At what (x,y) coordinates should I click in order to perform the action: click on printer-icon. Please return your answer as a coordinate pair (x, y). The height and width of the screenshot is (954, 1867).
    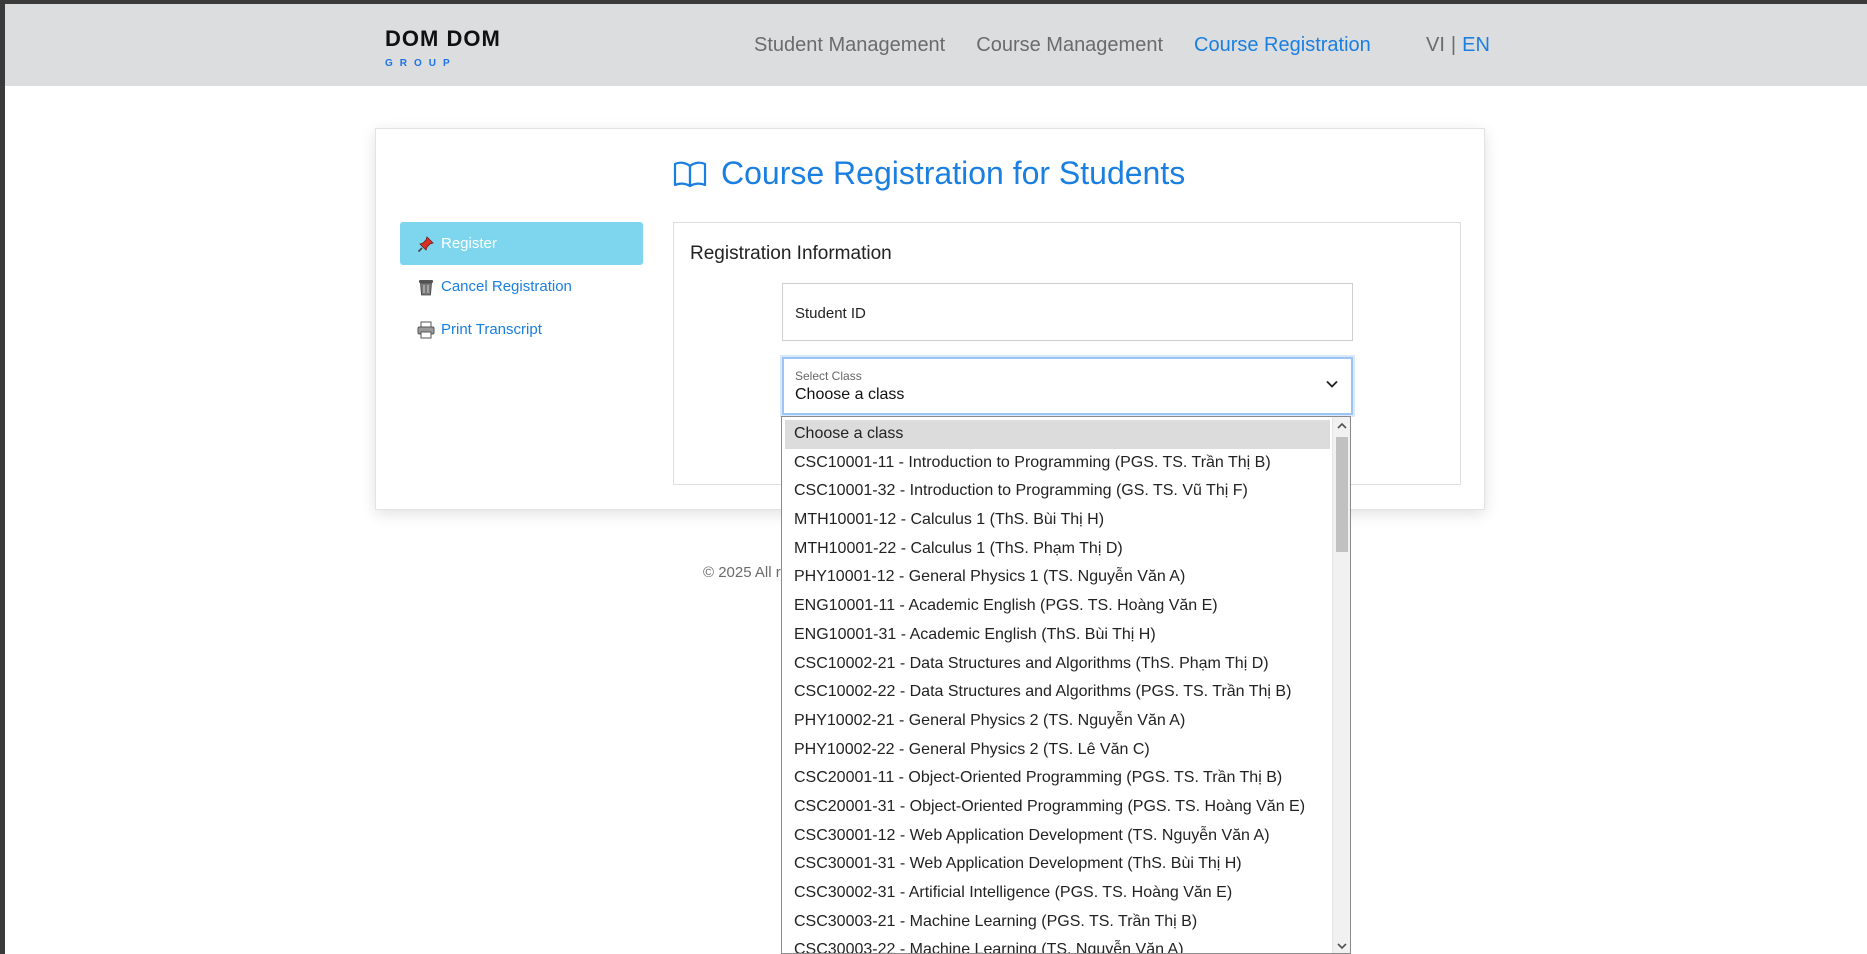
    Looking at the image, I should click on (426, 330).